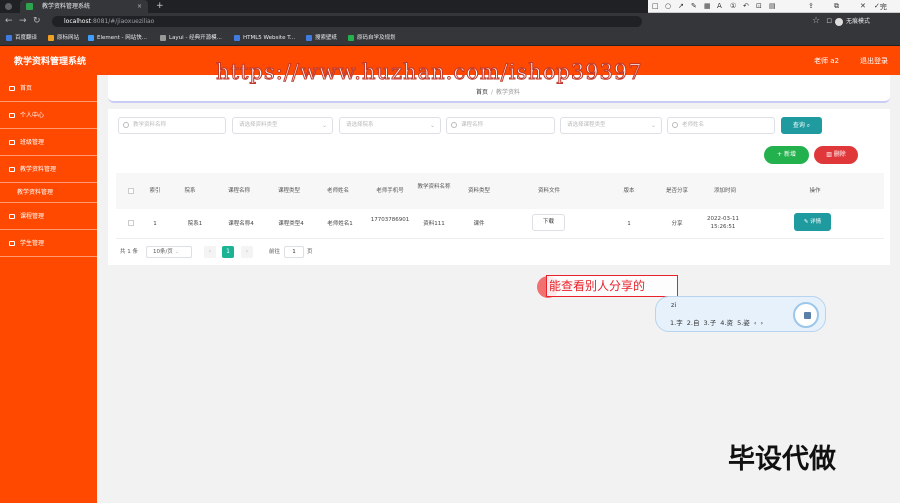  What do you see at coordinates (548, 222) in the screenshot?
I see `download-button: 下载` at bounding box center [548, 222].